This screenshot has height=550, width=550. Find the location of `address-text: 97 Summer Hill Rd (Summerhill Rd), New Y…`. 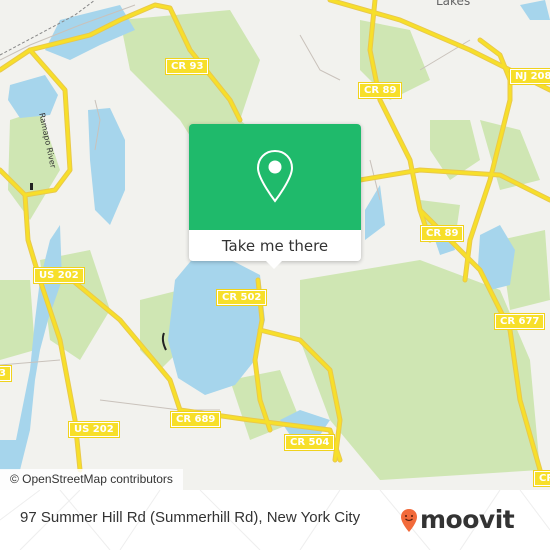

address-text: 97 Summer Hill Rd (Summerhill Rd), New Y… is located at coordinates (190, 517).